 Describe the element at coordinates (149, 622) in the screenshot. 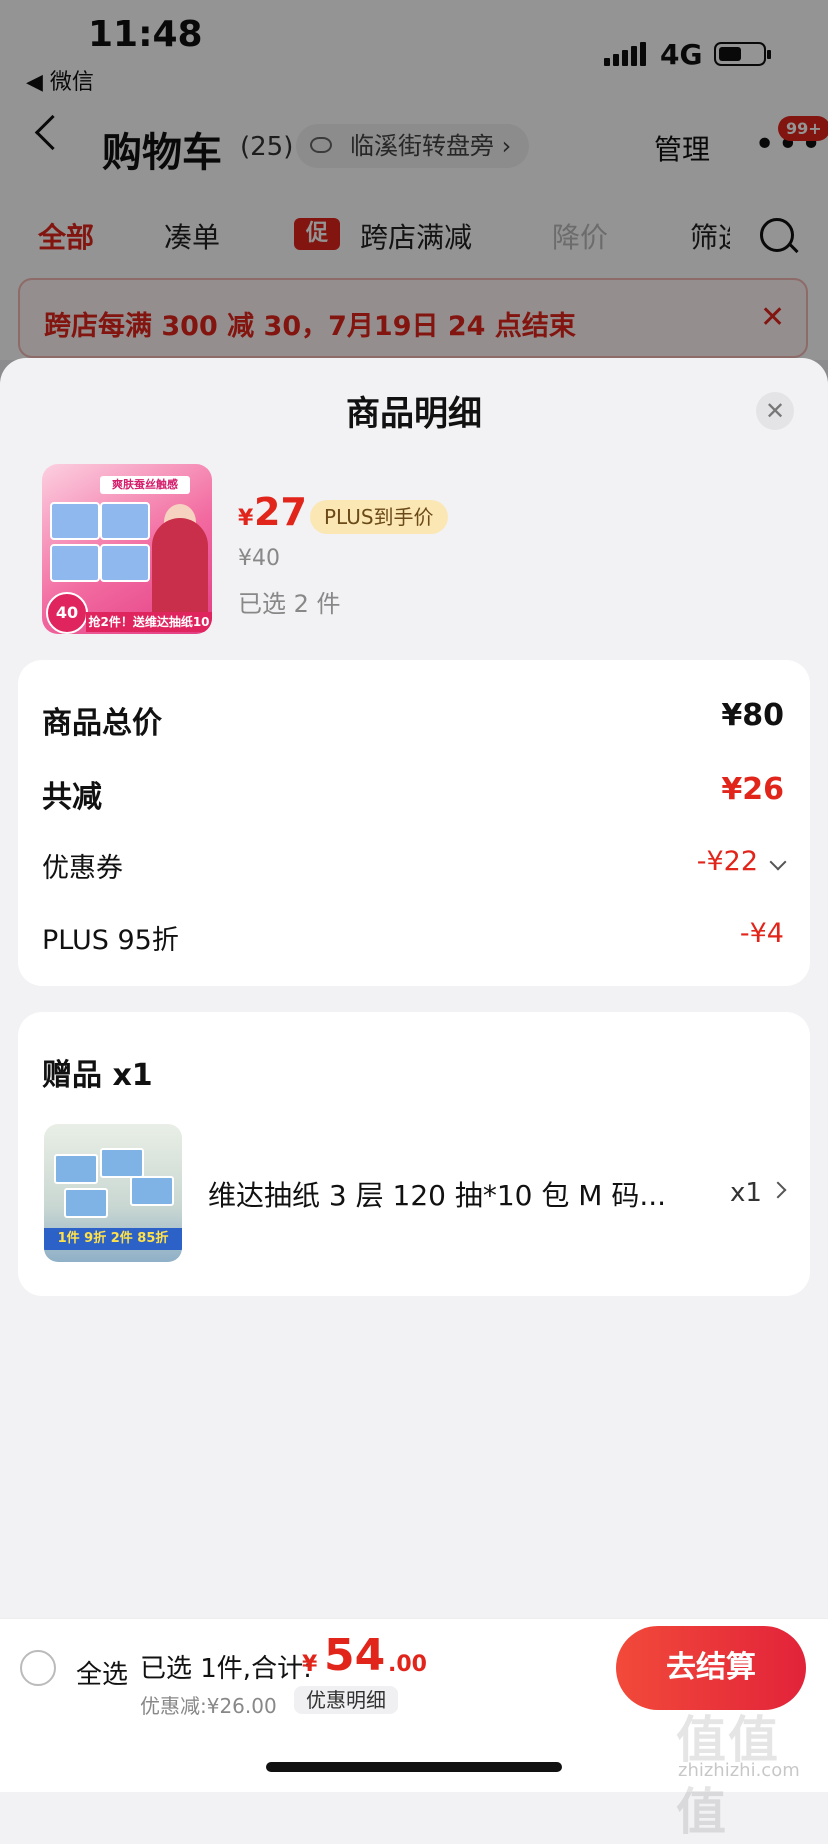

I see `thumb-strip: 抢2件！送维达抽纸10包` at that location.